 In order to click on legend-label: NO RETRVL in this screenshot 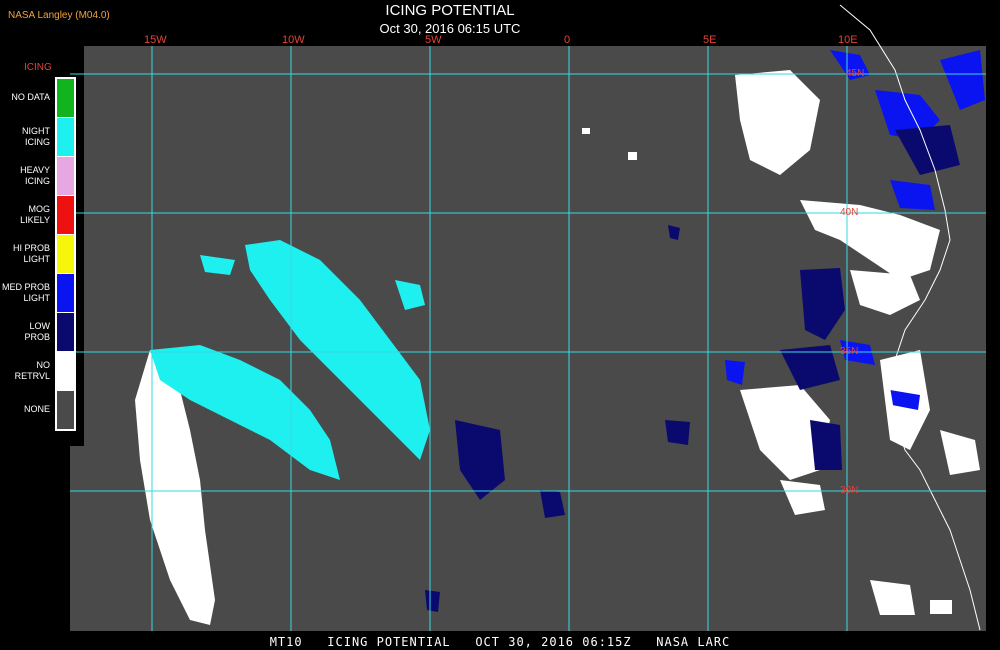, I will do `click(32, 370)`.